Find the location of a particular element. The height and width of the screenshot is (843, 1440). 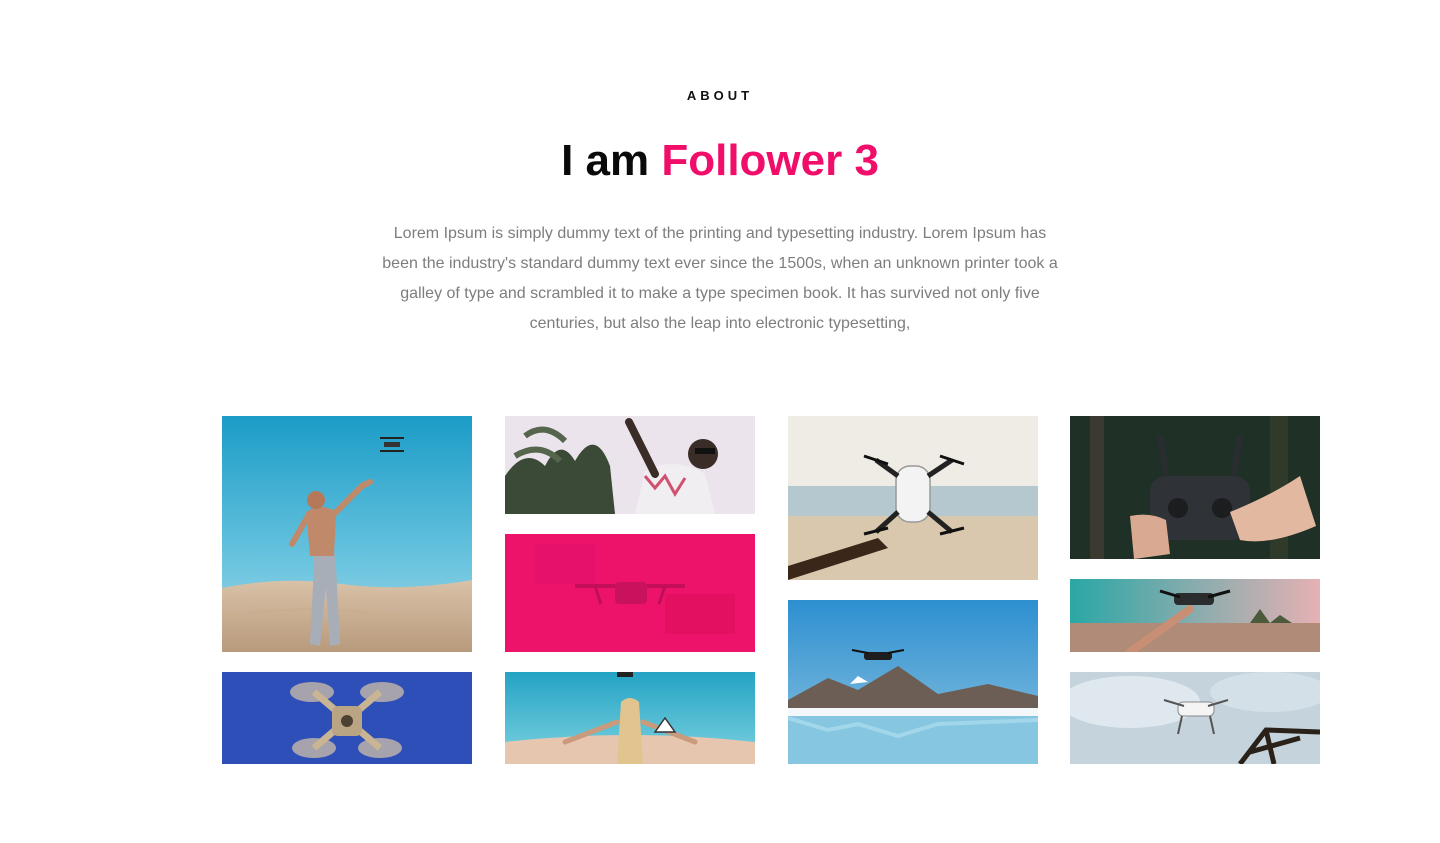

cloudy-tower-image is located at coordinates (1195, 718).